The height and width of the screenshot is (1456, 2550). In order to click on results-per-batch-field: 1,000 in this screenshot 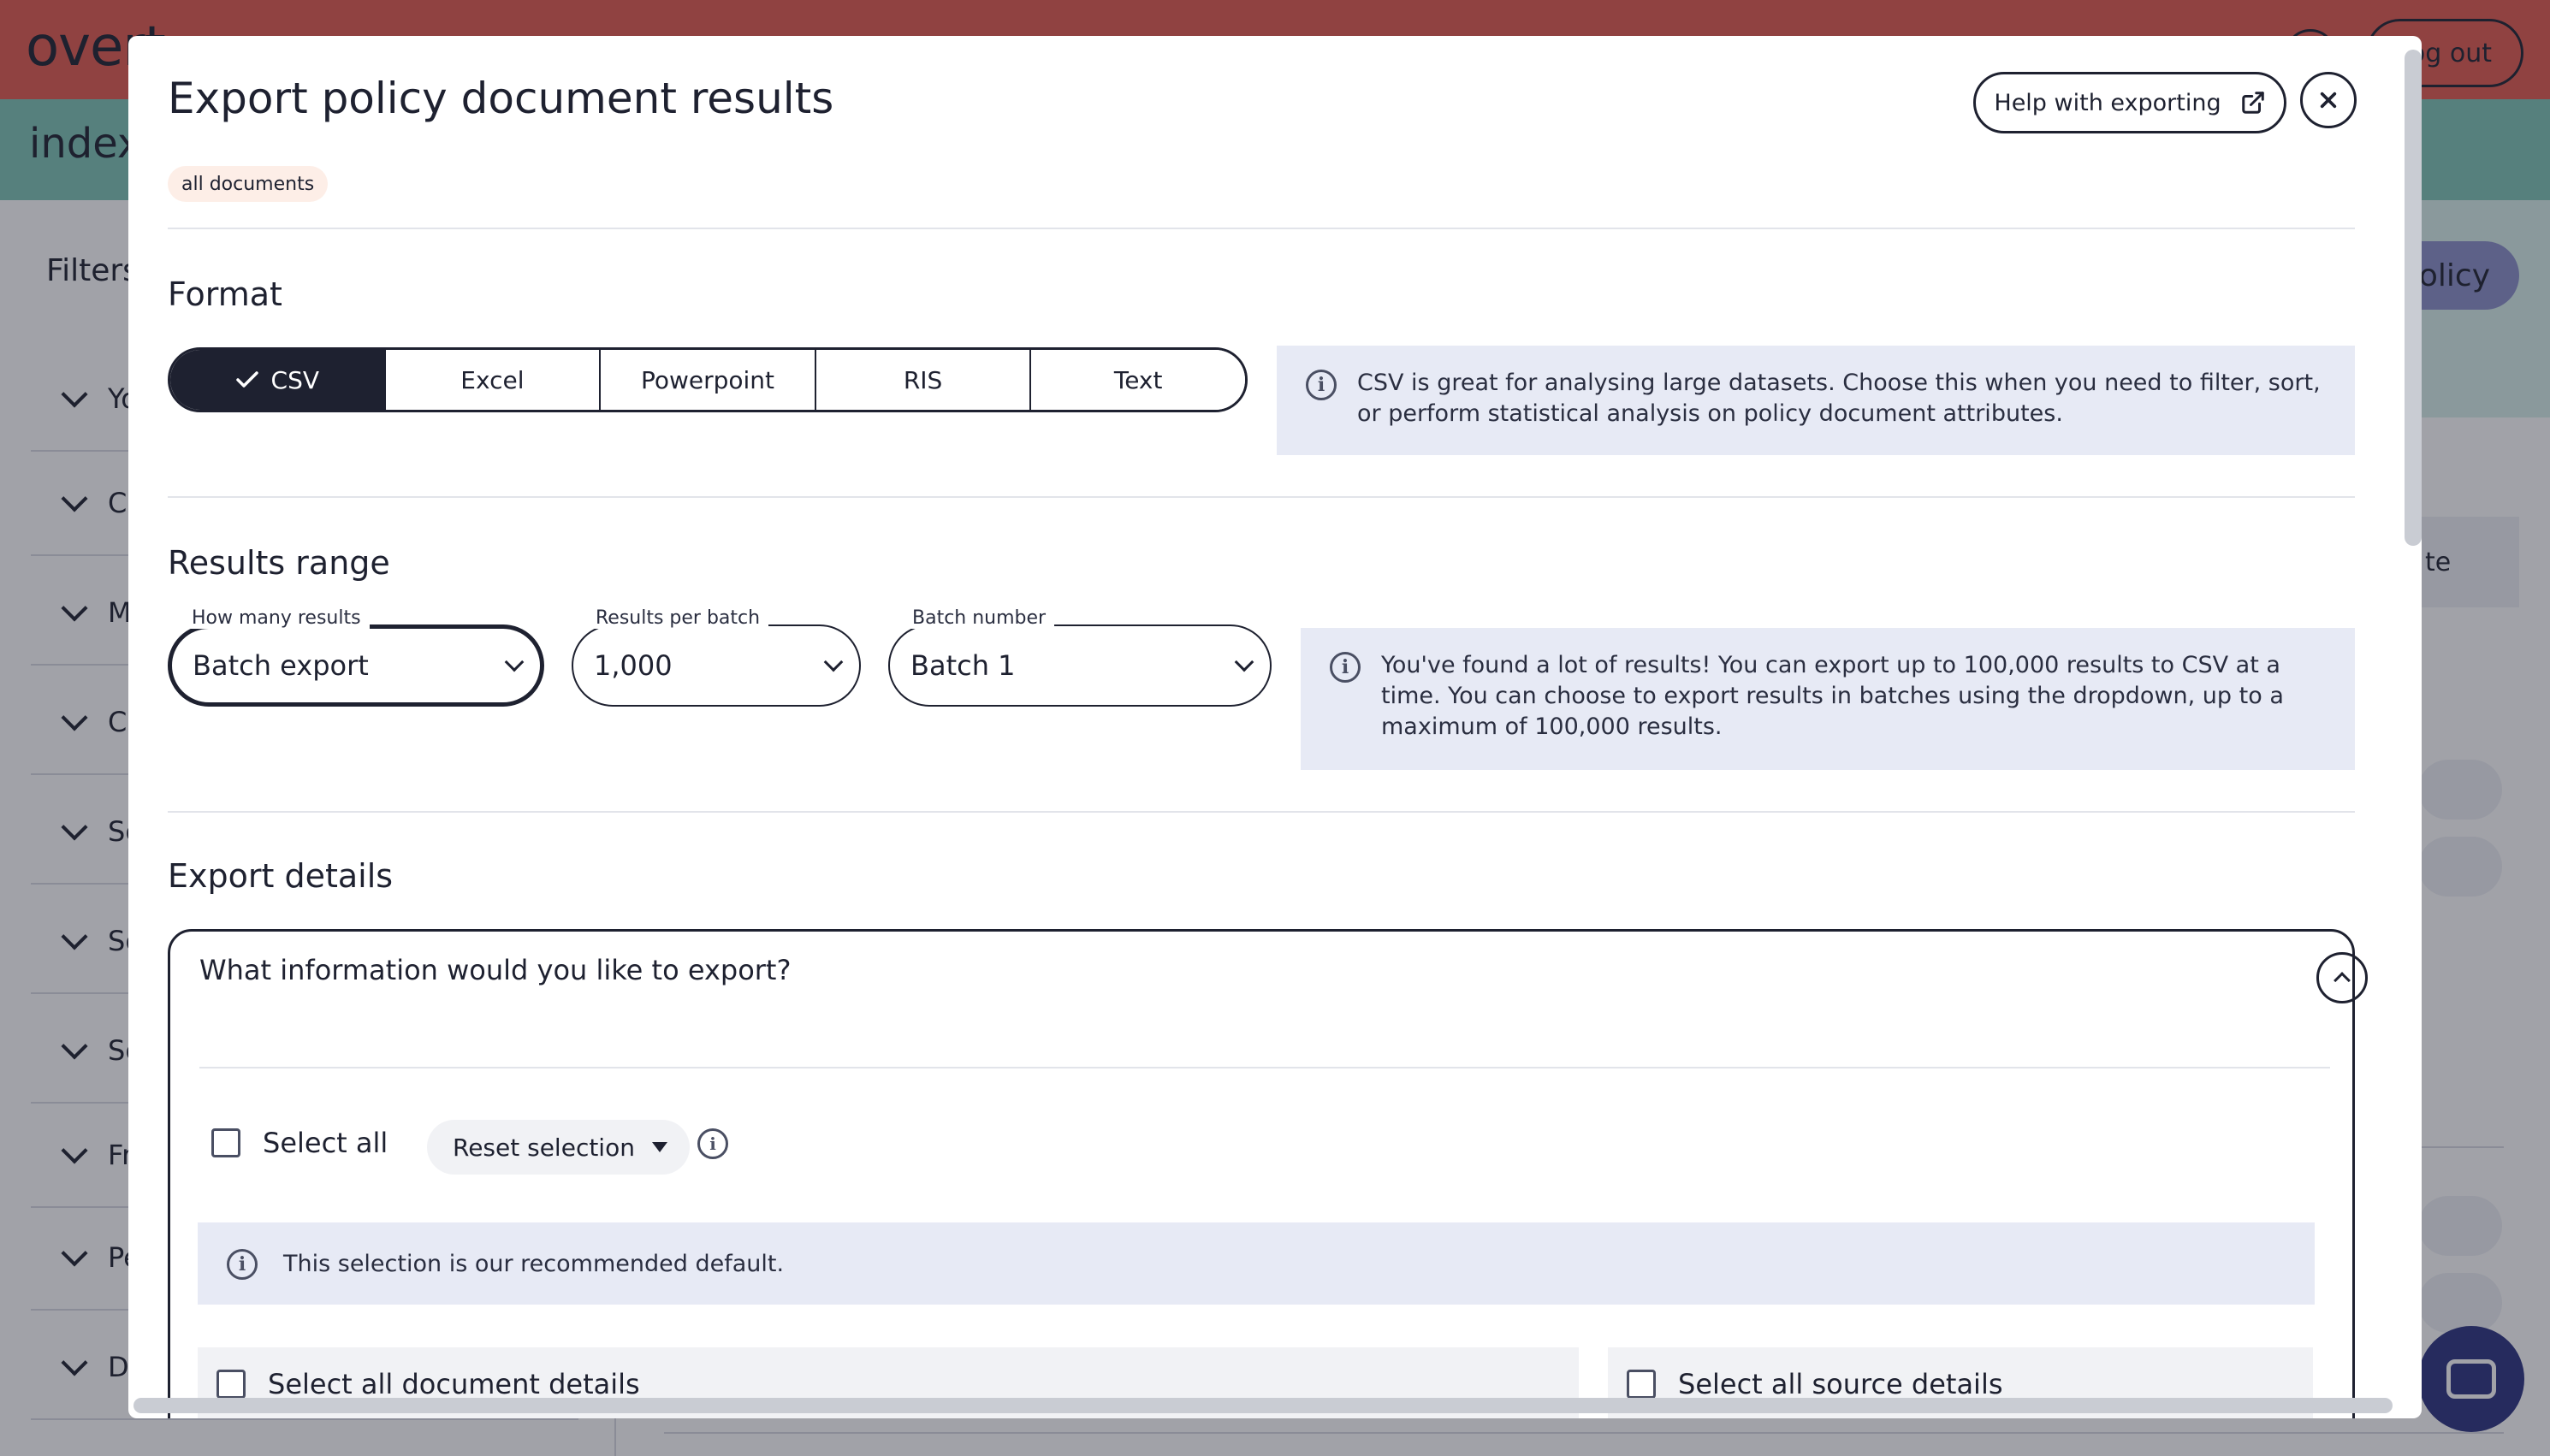, I will do `click(717, 665)`.